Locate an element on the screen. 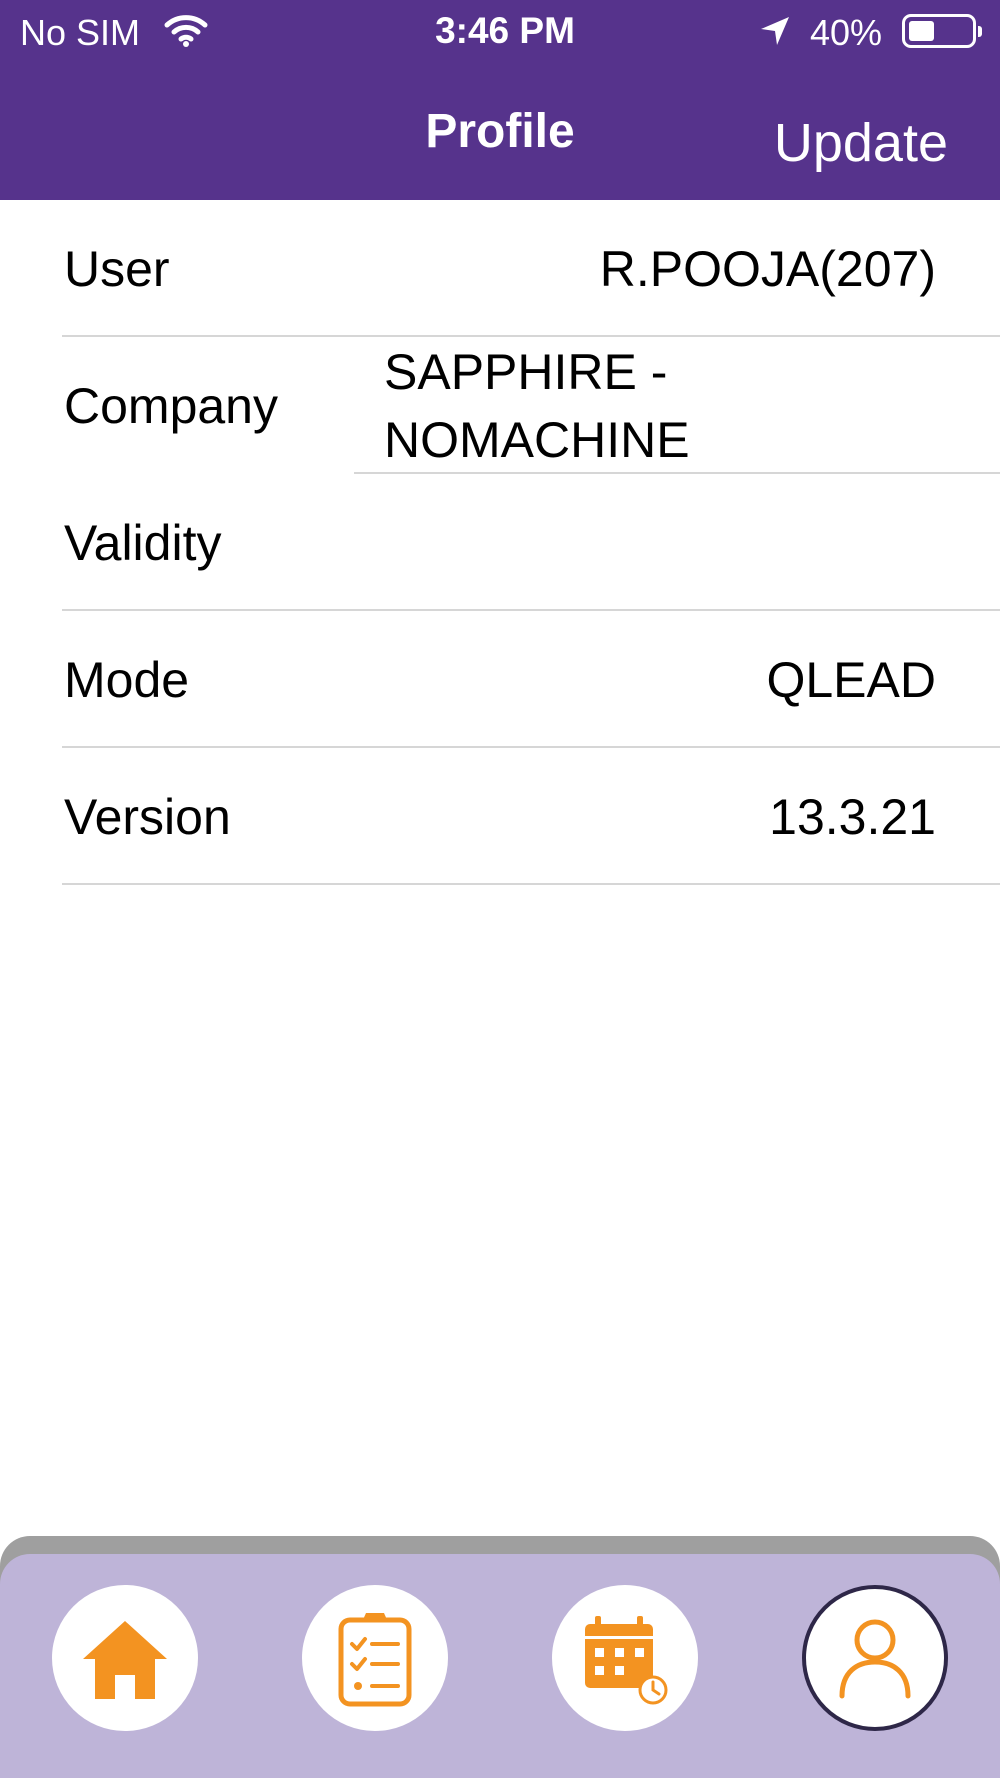 Image resolution: width=1000 pixels, height=1778 pixels. tab-home is located at coordinates (125, 1658).